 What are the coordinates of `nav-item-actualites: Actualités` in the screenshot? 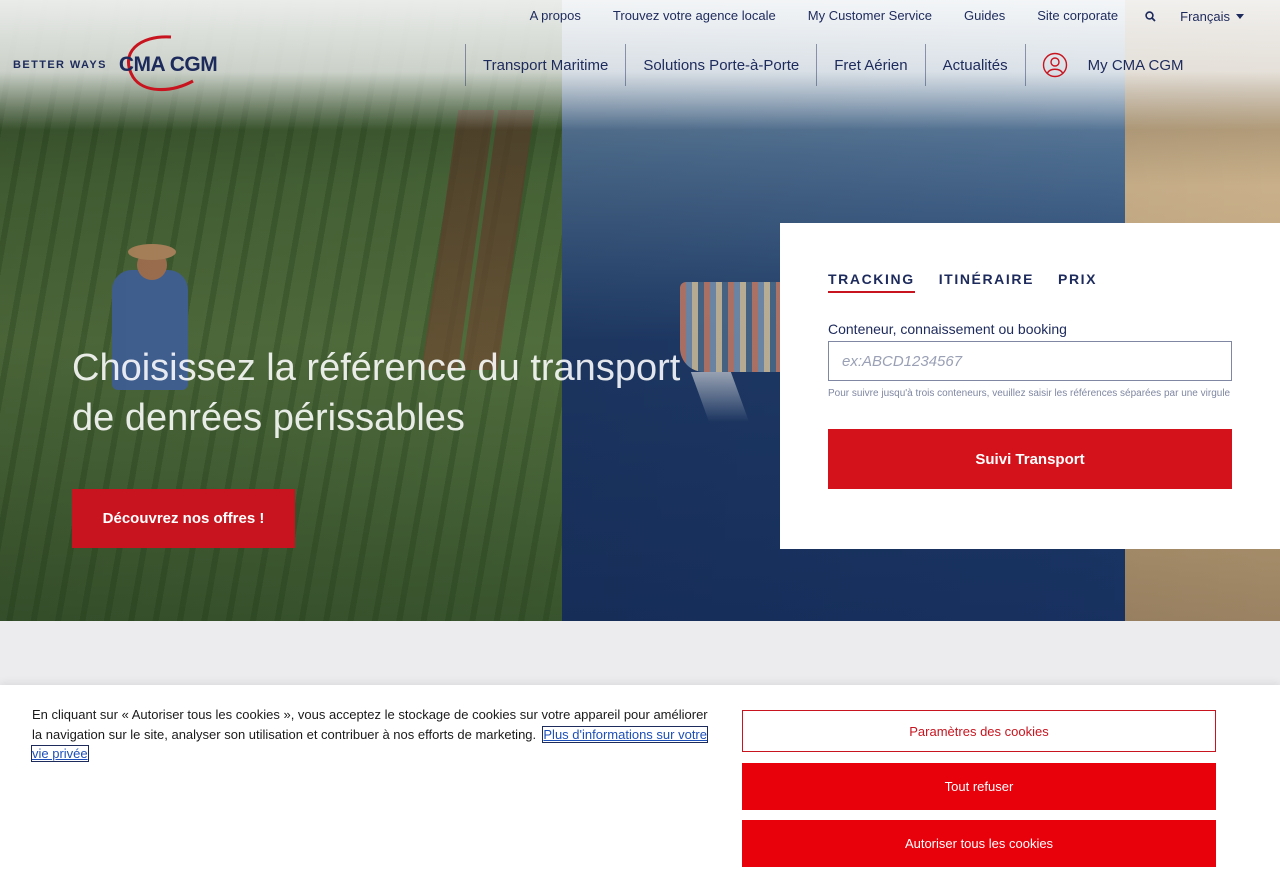 It's located at (974, 65).